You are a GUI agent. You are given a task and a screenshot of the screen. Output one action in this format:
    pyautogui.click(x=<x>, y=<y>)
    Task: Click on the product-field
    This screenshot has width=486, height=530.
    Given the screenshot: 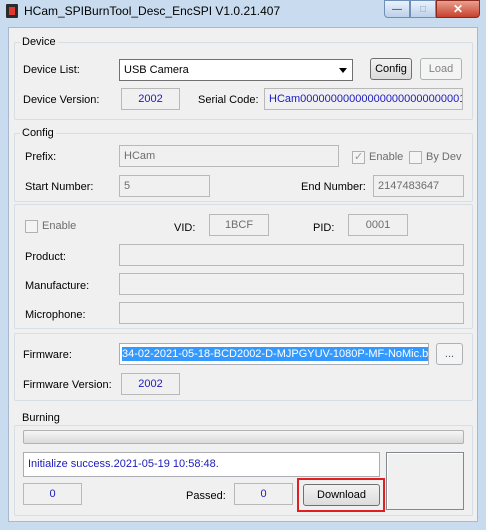 What is the action you would take?
    pyautogui.click(x=291, y=255)
    